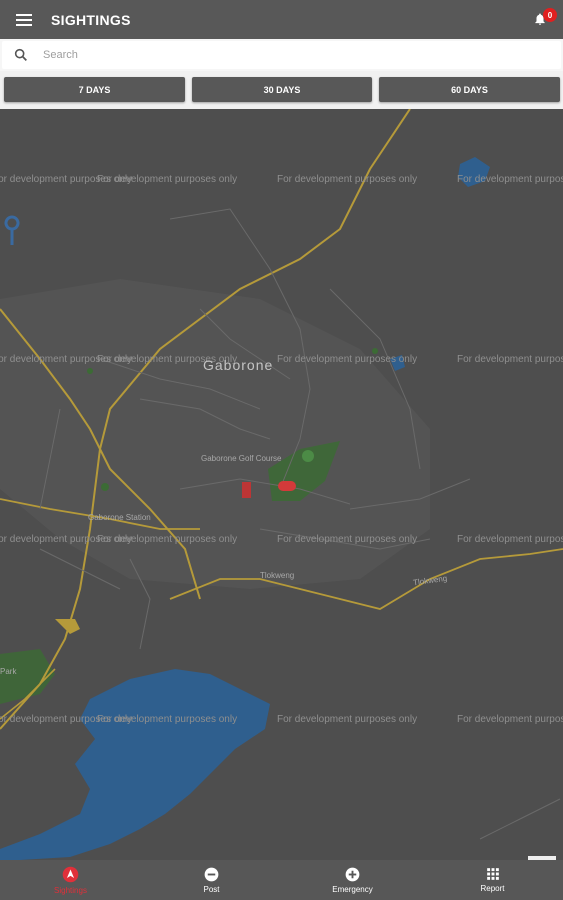 The height and width of the screenshot is (900, 563). I want to click on nav-sightings: Sightings, so click(70, 880).